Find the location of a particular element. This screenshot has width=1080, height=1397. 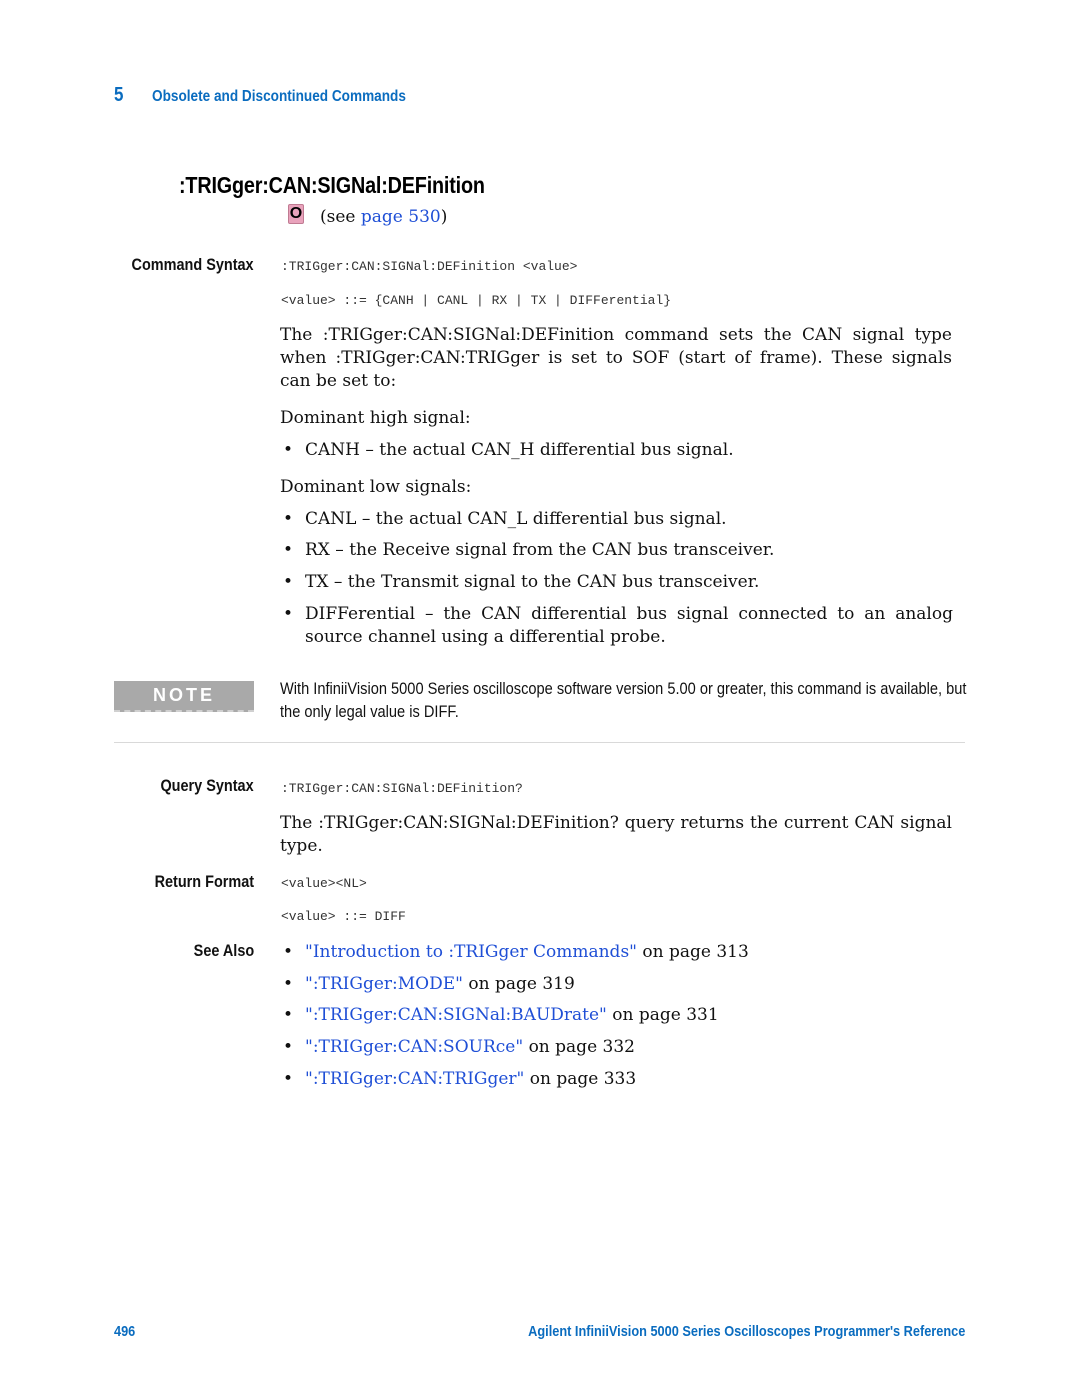

obsolete-reference: O (see page 530) is located at coordinates (367, 215).